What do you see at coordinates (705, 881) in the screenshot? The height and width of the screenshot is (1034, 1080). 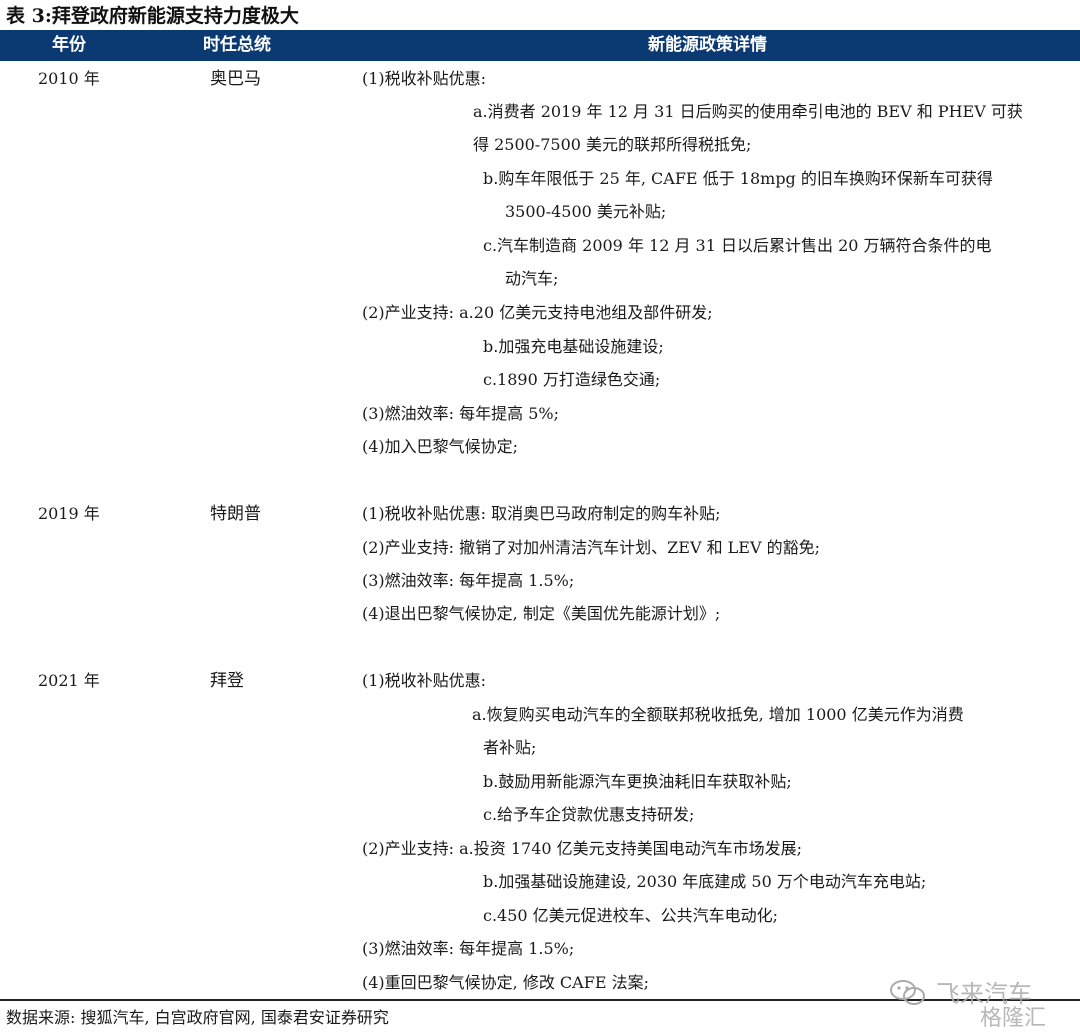 I see `detail-line: b.加强基础设施建设, 2030 年底建成 50 万个电动汽车充电站;` at bounding box center [705, 881].